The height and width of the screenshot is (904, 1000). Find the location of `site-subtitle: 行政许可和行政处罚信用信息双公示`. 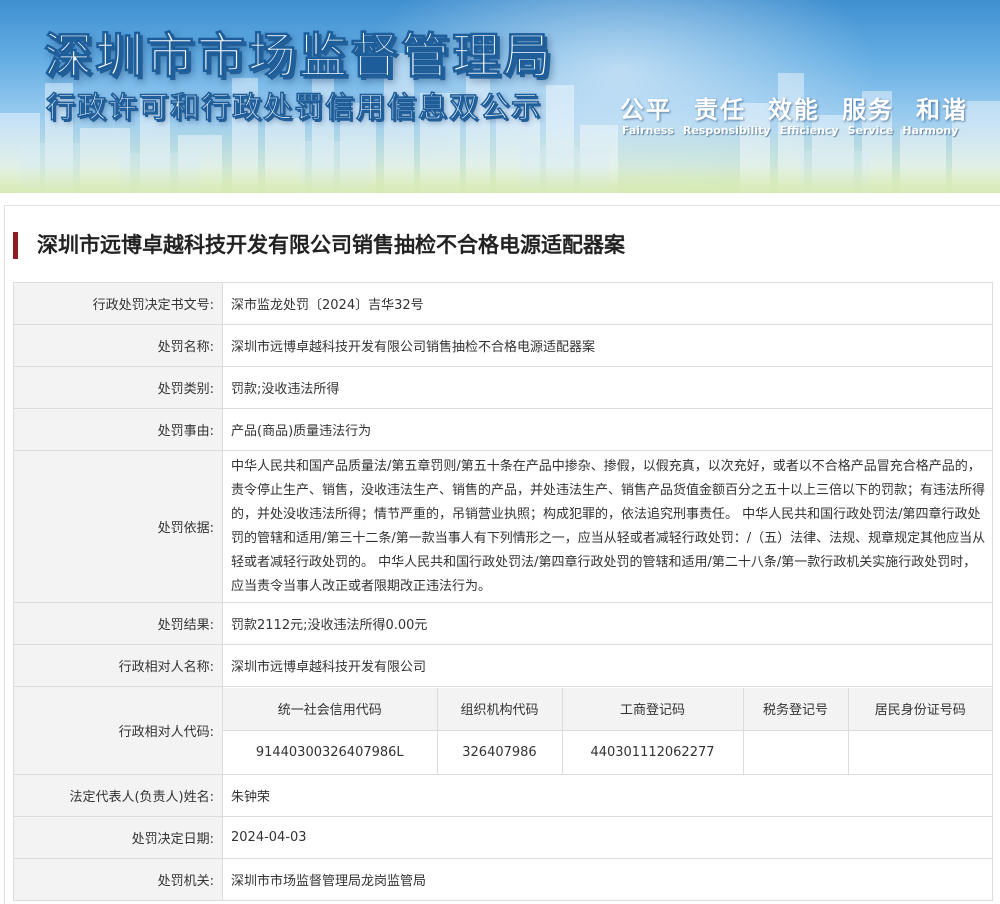

site-subtitle: 行政许可和行政处罚信用信息双公示 is located at coordinates (294, 107).